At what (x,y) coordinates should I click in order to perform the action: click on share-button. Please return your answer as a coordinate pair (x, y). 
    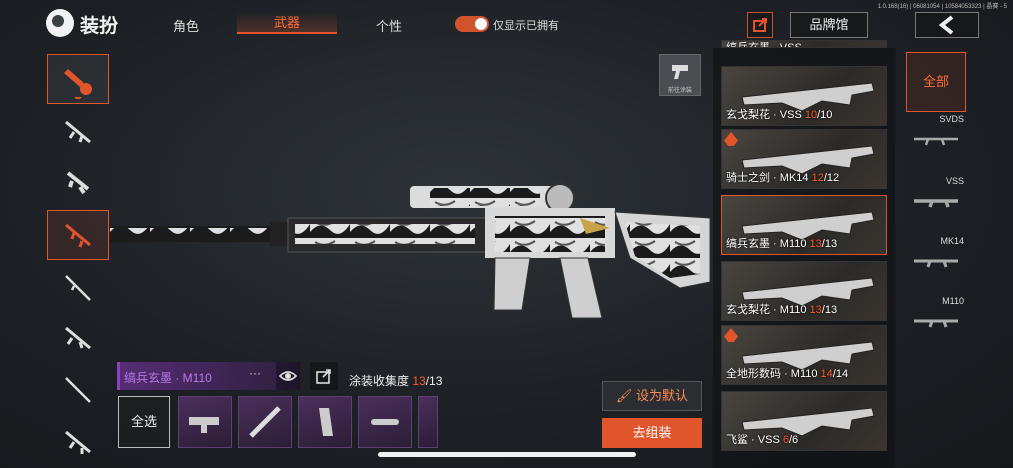
    Looking at the image, I should click on (760, 25).